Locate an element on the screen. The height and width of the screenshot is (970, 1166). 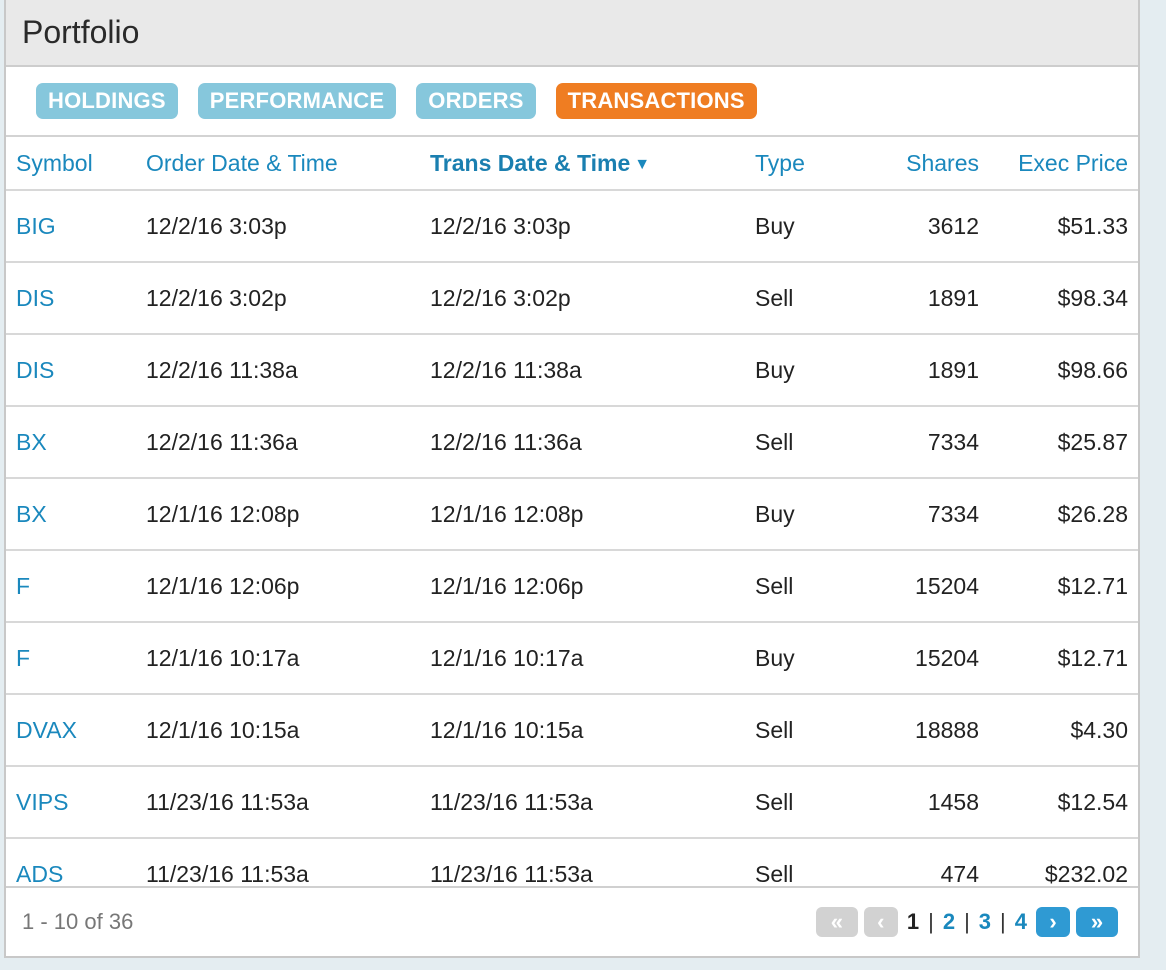
order-datetime-cell: 12/2/16 11:36a is located at coordinates (288, 441).